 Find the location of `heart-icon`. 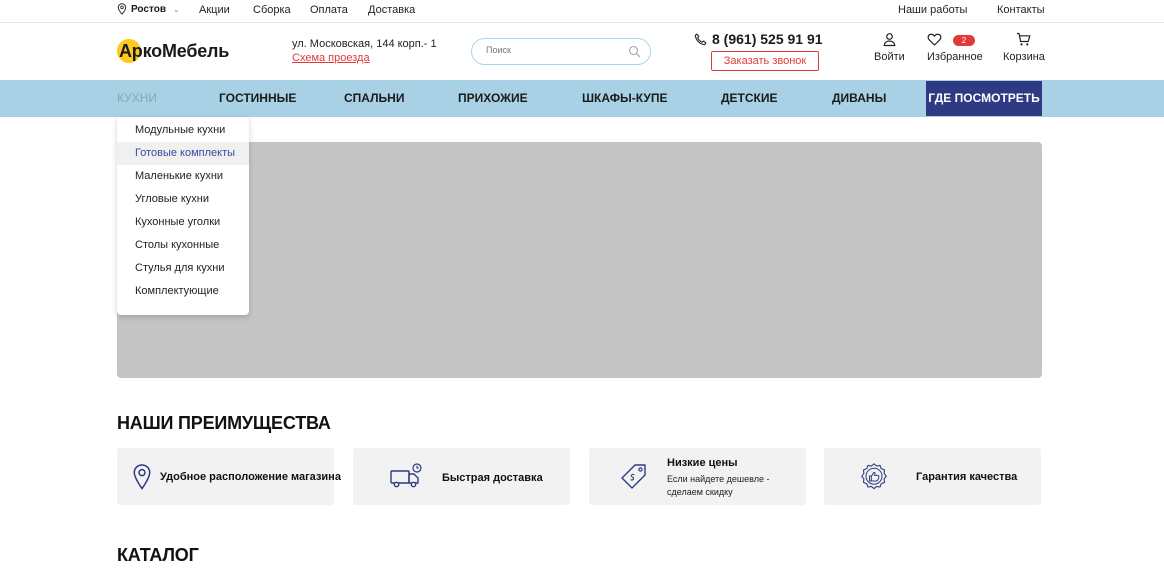

heart-icon is located at coordinates (934, 39).